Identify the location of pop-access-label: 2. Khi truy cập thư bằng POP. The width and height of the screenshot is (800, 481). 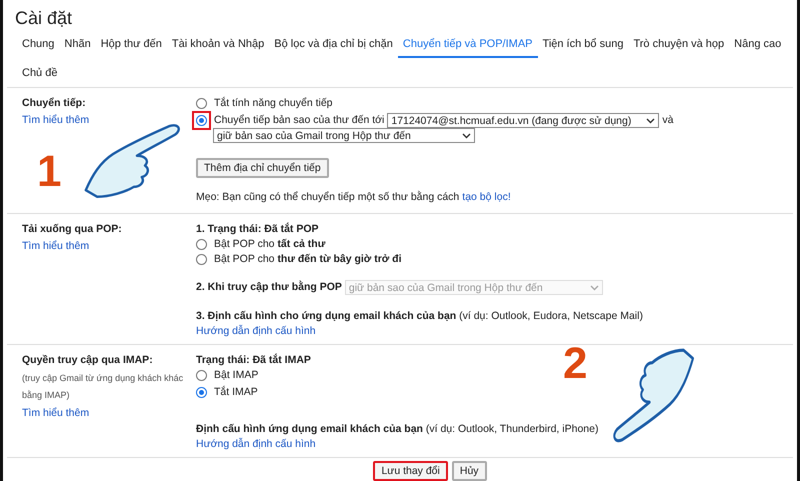
(269, 287).